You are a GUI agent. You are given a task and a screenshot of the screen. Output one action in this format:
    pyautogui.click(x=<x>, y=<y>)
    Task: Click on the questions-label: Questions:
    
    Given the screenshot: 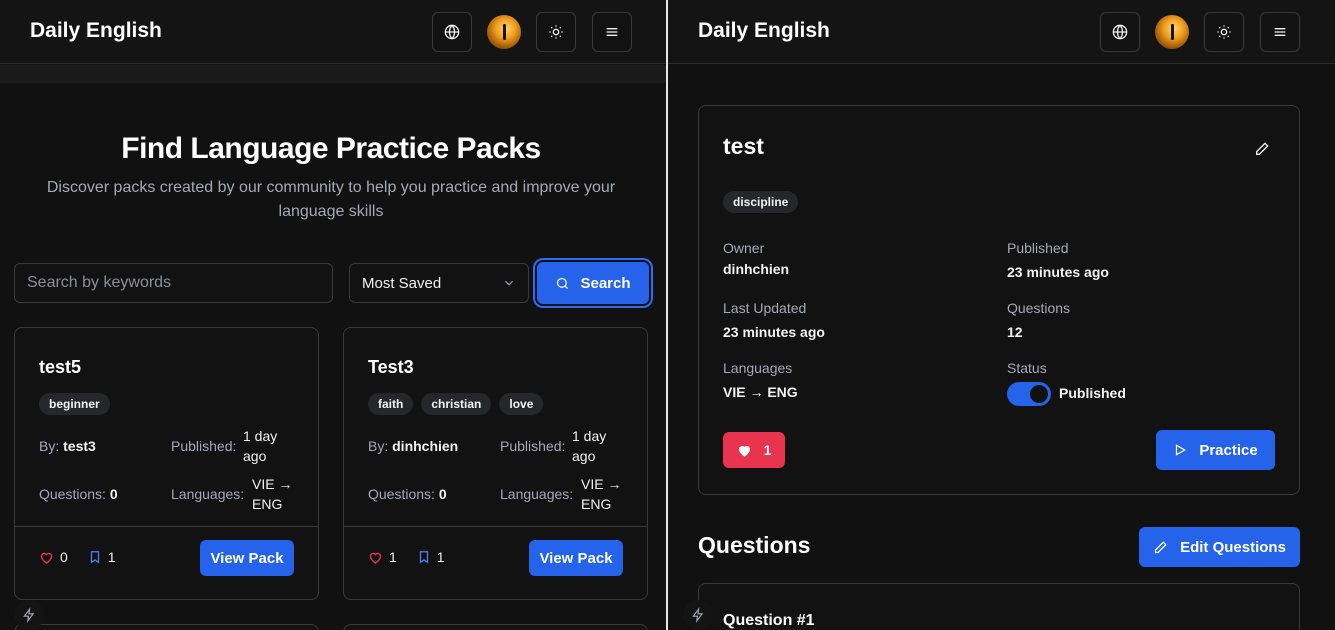 What is the action you would take?
    pyautogui.click(x=72, y=494)
    